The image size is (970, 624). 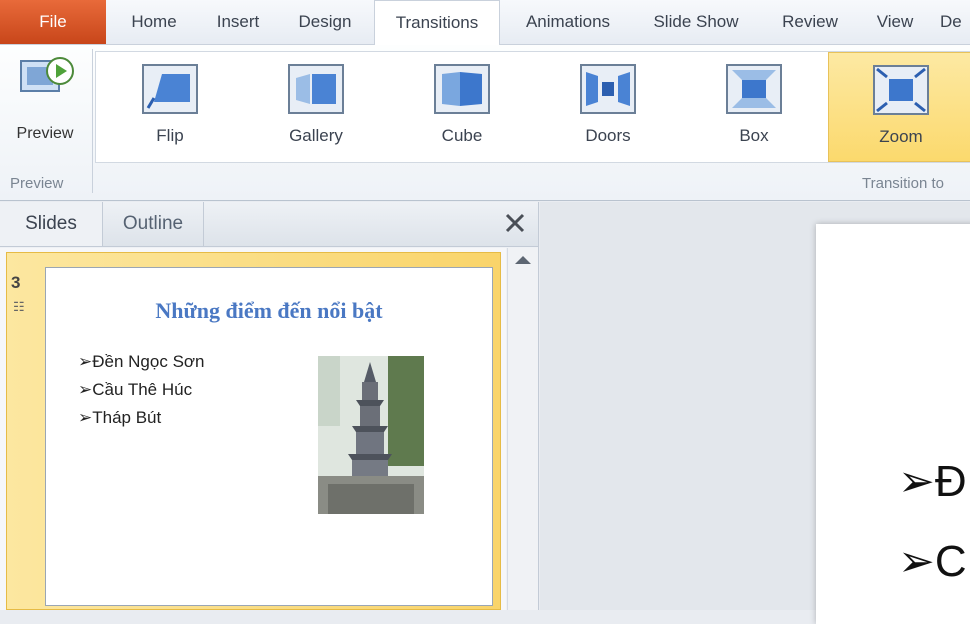 What do you see at coordinates (47, 74) in the screenshot?
I see `preview-icon` at bounding box center [47, 74].